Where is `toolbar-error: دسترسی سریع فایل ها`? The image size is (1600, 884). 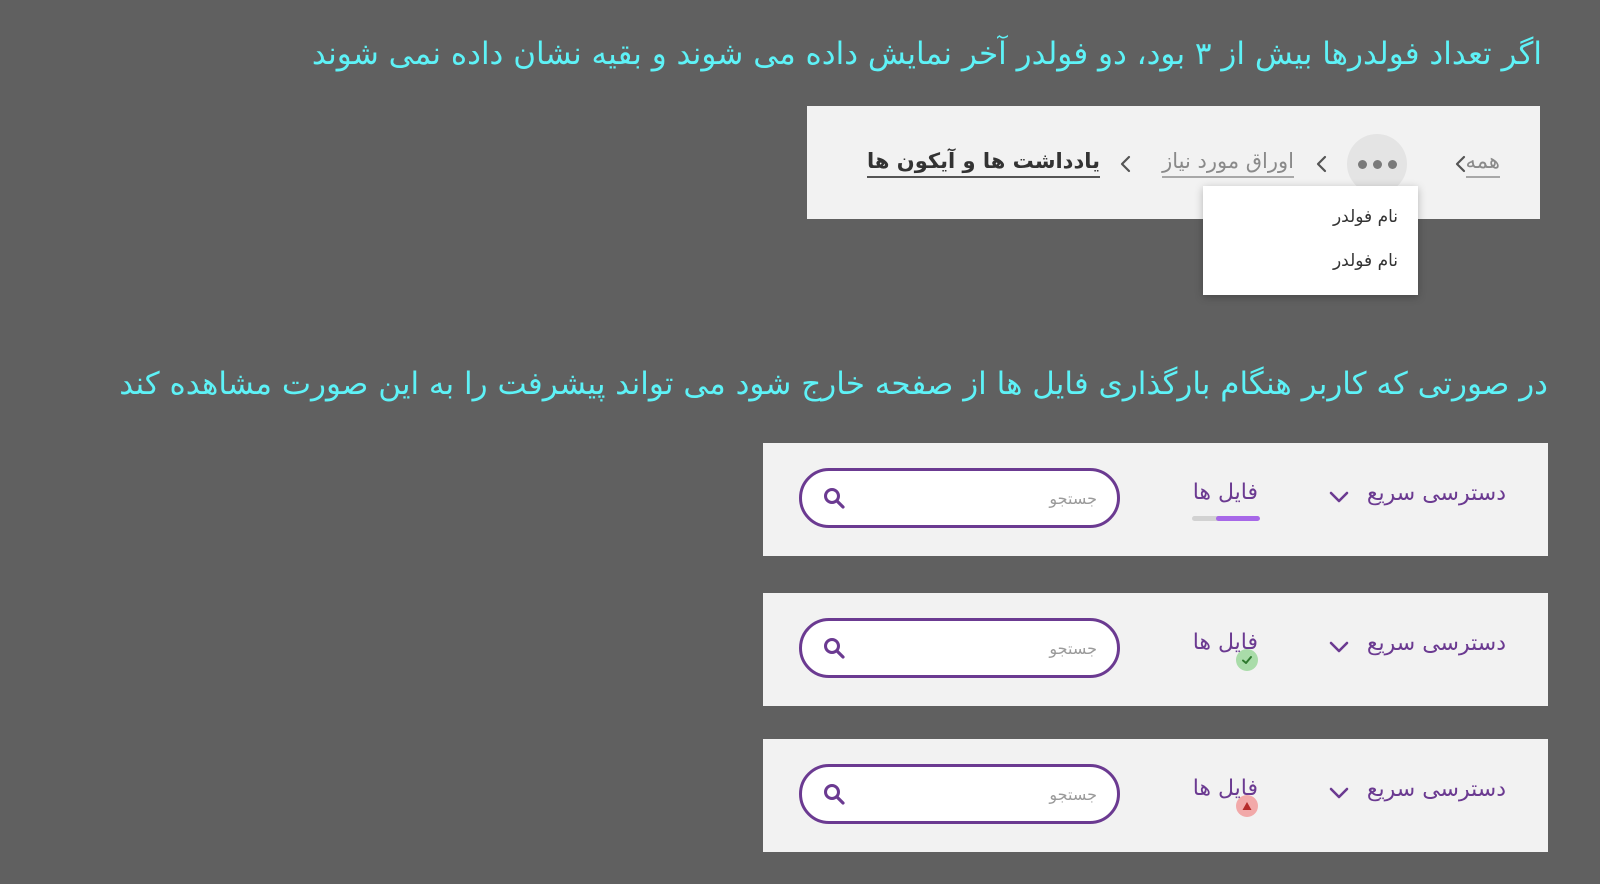 toolbar-error: دسترسی سریع فایل ها is located at coordinates (1155, 795).